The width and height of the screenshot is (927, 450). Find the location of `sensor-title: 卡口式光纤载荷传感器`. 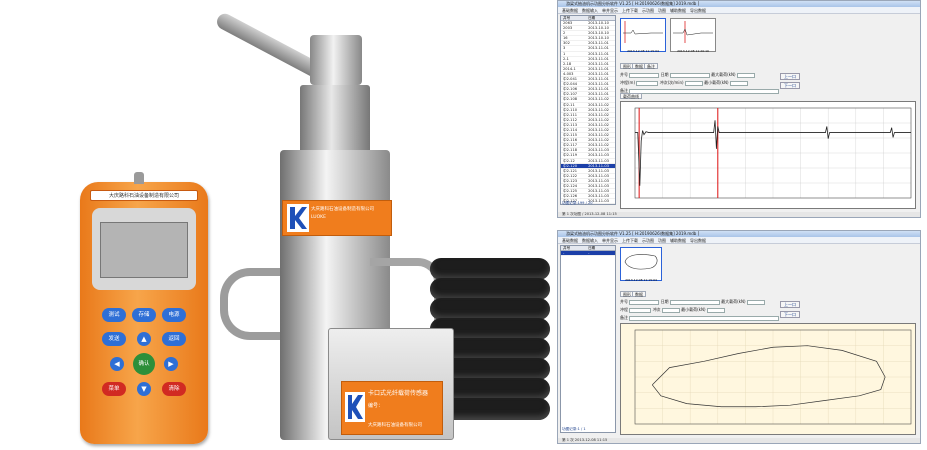

sensor-title: 卡口式光纤载荷传感器 is located at coordinates (398, 393).